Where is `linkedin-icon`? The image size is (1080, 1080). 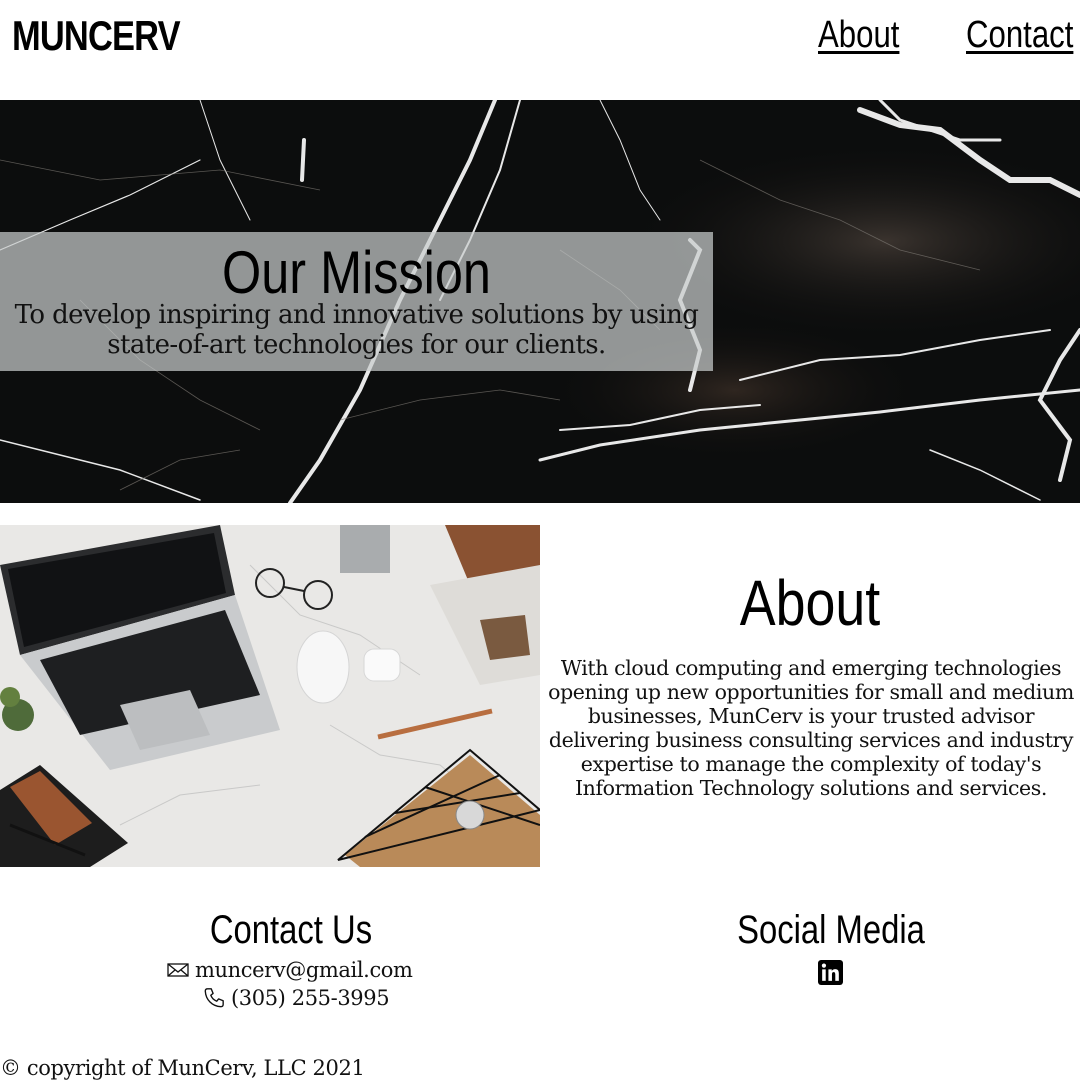 linkedin-icon is located at coordinates (830, 972).